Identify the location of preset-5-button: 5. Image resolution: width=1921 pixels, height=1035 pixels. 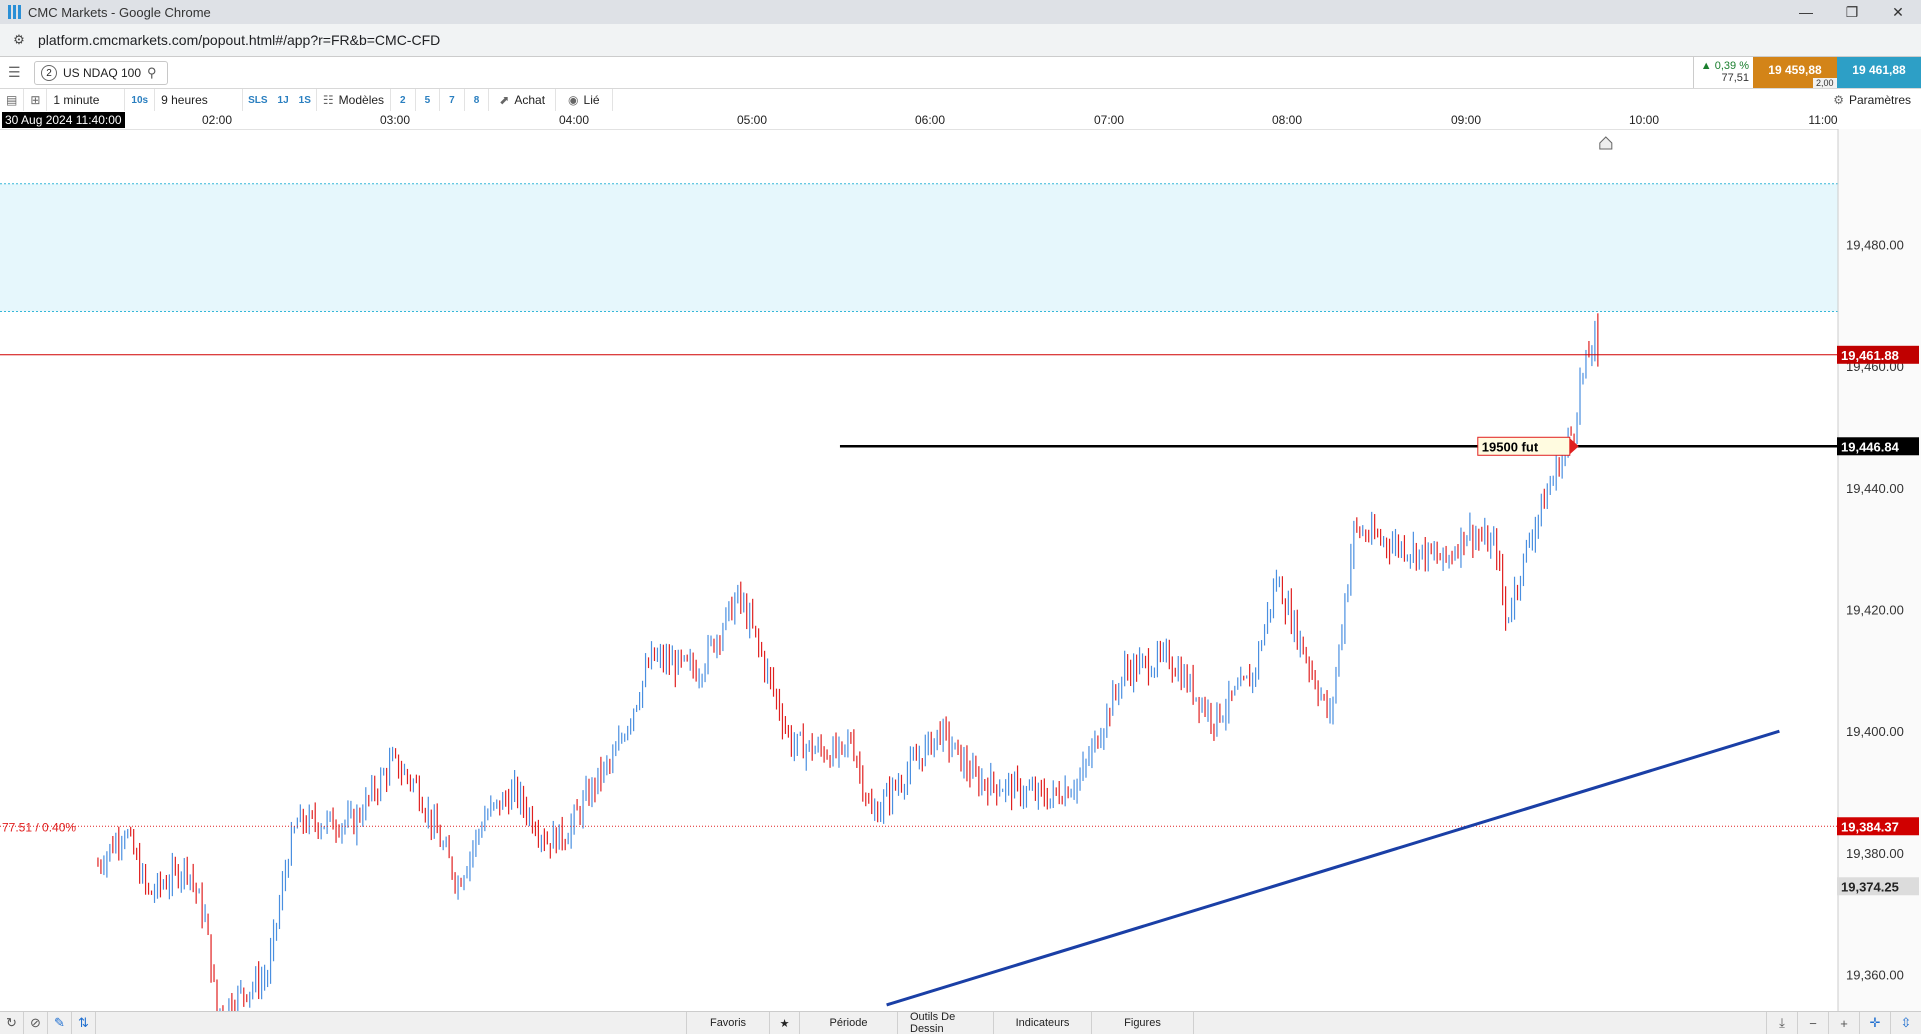
(428, 100).